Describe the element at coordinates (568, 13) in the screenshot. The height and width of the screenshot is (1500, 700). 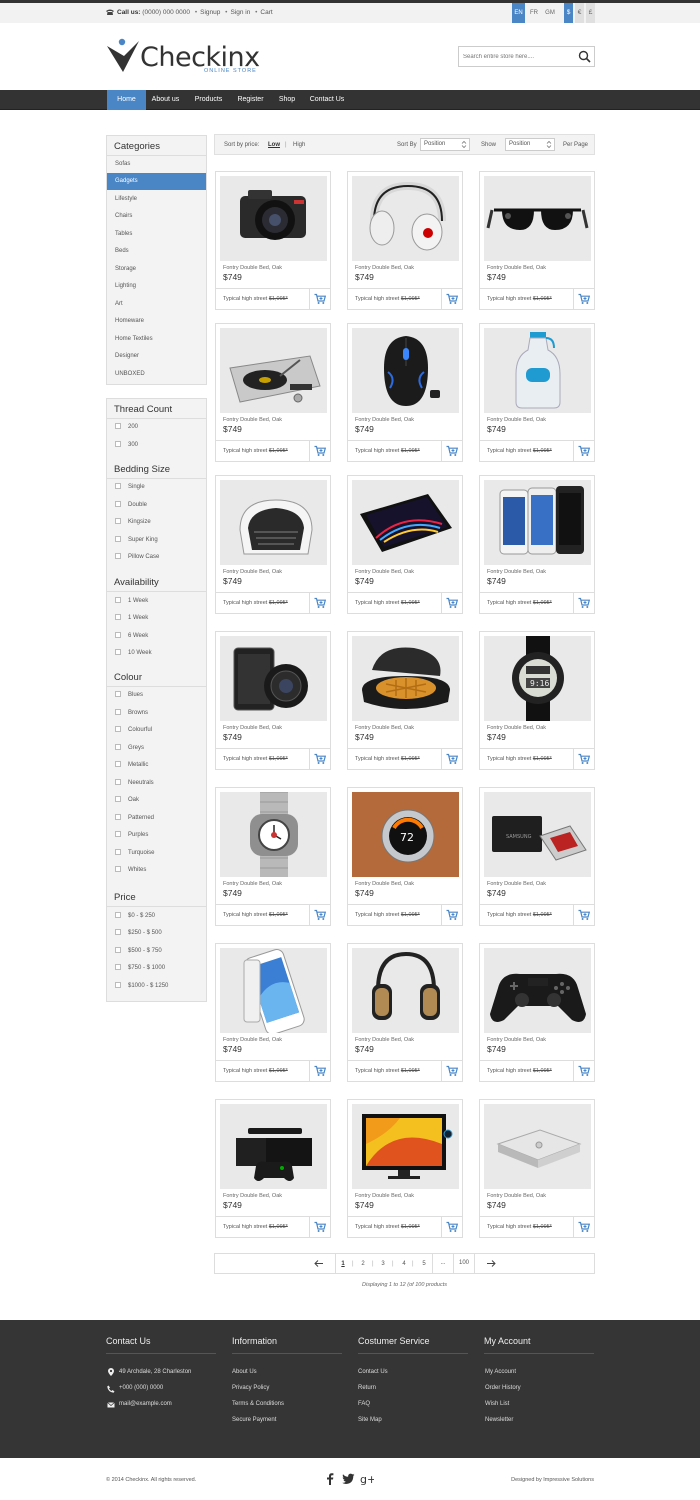
I see `currency-usd: $` at that location.